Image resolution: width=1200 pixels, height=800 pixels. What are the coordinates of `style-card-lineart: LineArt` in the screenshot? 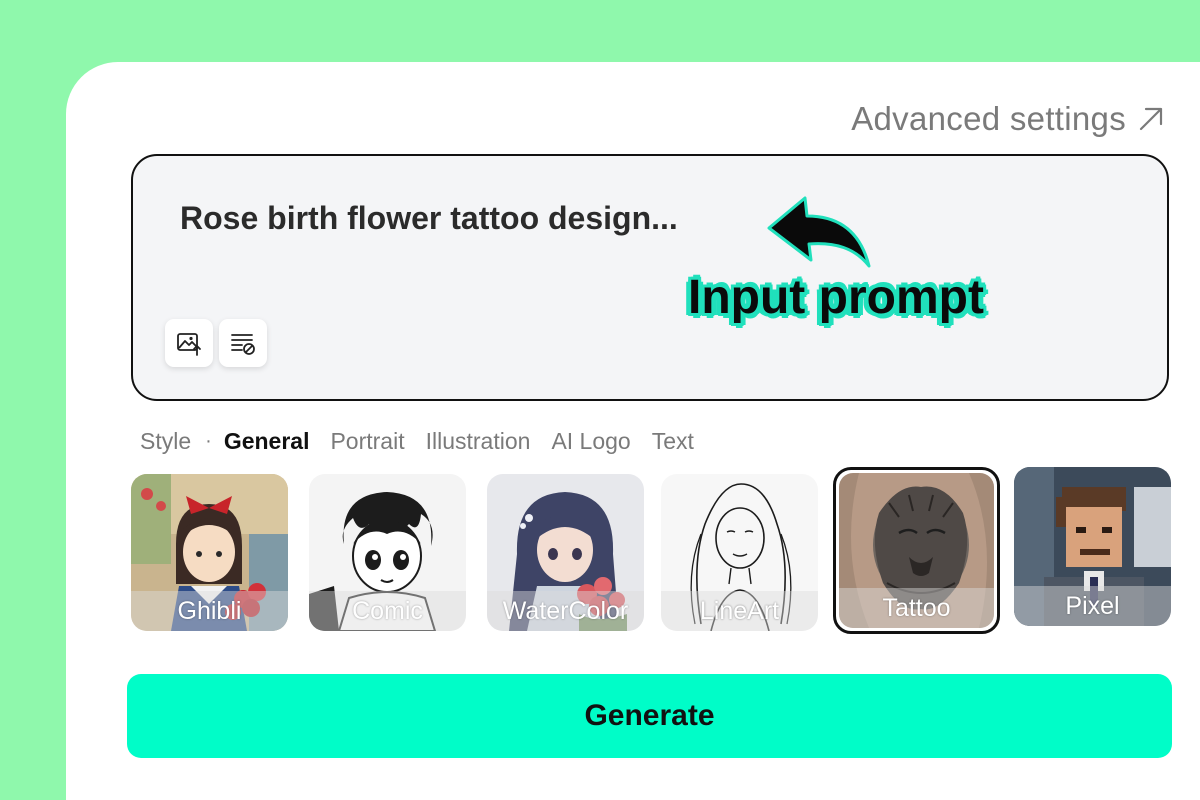 It's located at (739, 552).